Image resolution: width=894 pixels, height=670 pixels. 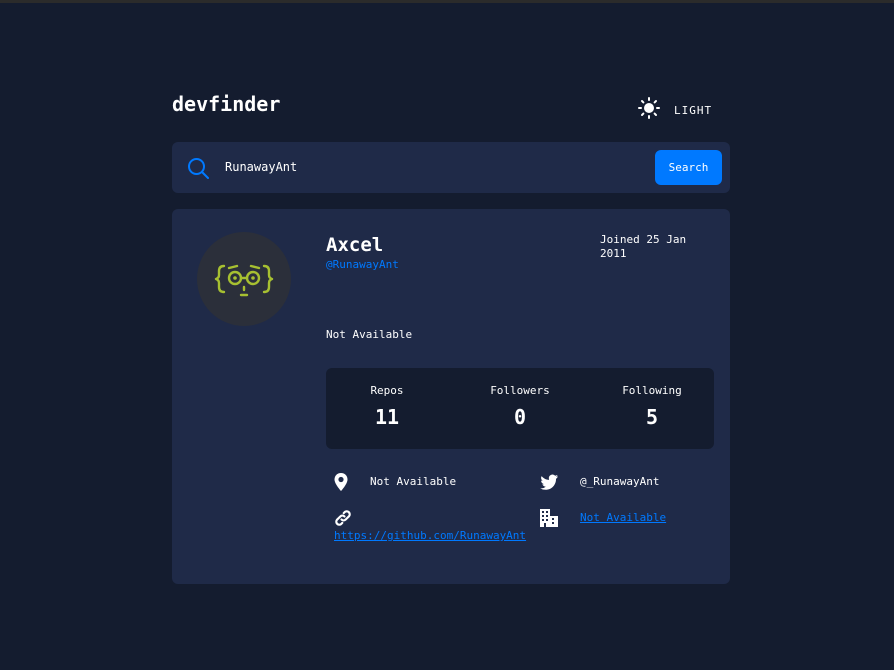 What do you see at coordinates (369, 334) in the screenshot?
I see `profile-bio: Not Available` at bounding box center [369, 334].